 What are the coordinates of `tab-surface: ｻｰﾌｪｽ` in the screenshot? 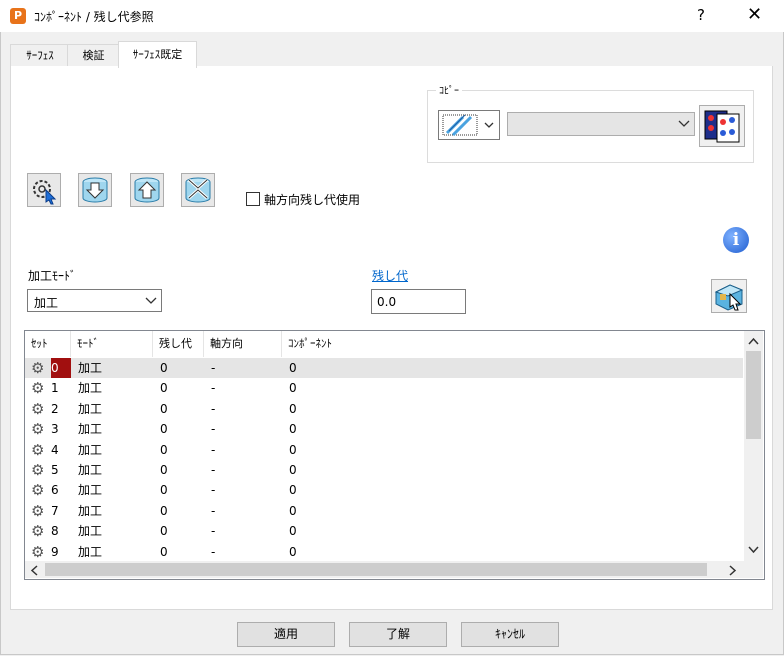 It's located at (40, 55).